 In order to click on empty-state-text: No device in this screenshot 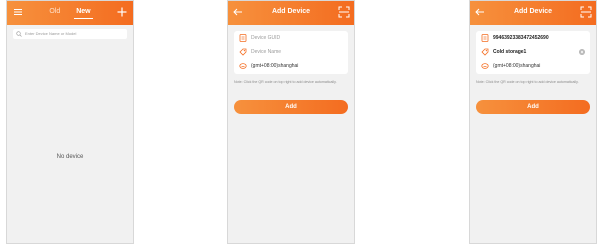, I will do `click(70, 157)`.